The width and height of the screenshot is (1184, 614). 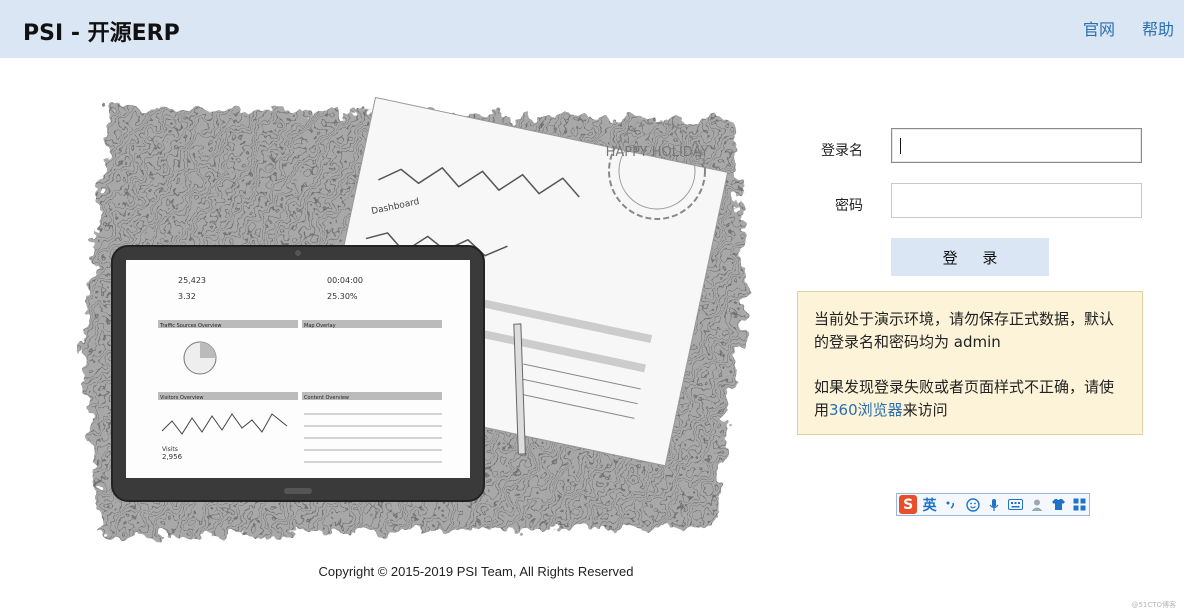 What do you see at coordinates (1015, 504) in the screenshot?
I see `keyboard-icon` at bounding box center [1015, 504].